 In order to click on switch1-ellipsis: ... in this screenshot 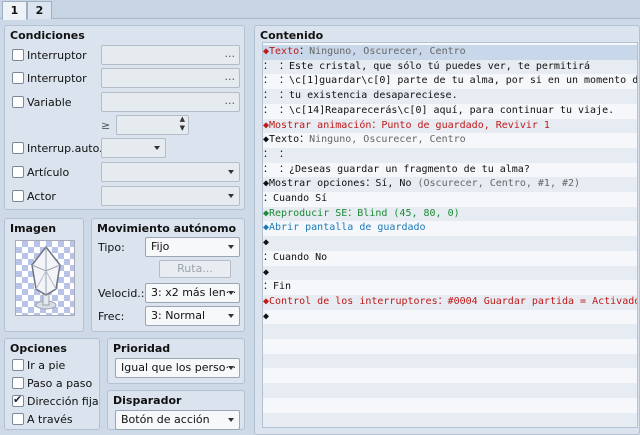, I will do `click(230, 53)`.